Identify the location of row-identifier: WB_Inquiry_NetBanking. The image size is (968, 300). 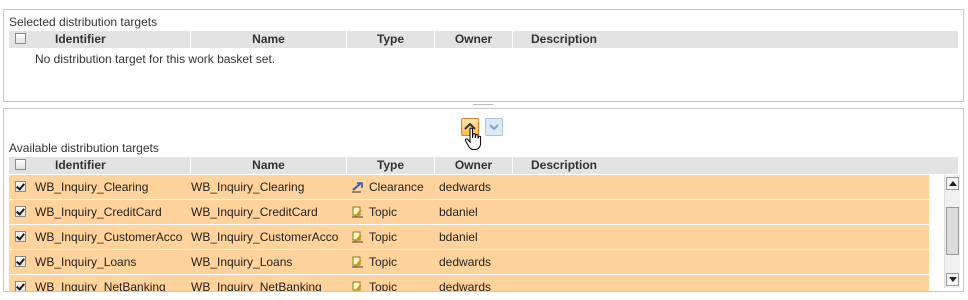
(100, 286).